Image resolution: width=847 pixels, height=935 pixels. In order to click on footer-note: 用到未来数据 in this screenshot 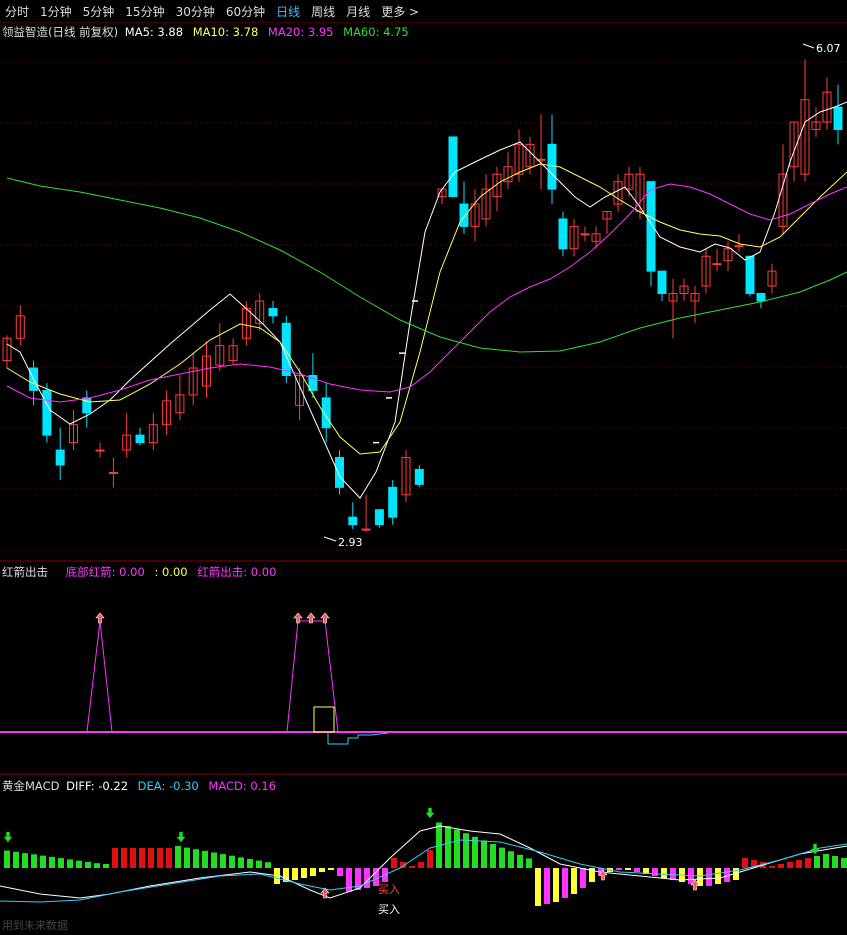, I will do `click(35, 925)`.